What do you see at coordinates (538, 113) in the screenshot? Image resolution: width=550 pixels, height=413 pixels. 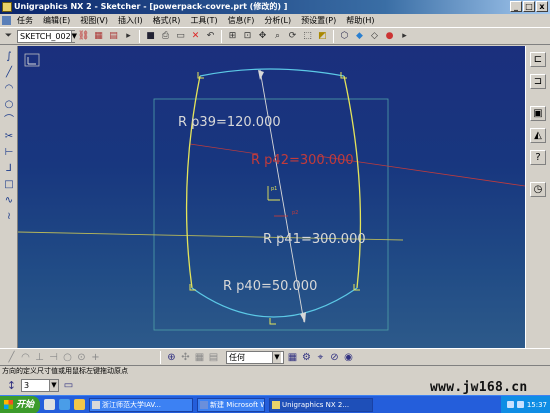 I see `history-icon: ▣` at bounding box center [538, 113].